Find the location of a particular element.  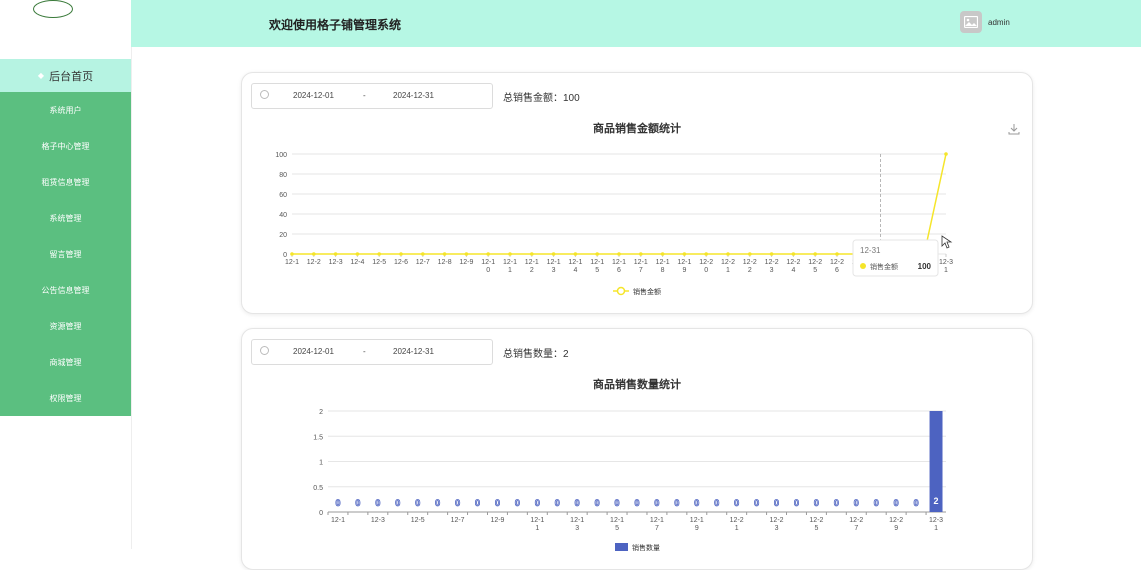

sidebar-item-label: 租赁信息管理 is located at coordinates (65, 182).